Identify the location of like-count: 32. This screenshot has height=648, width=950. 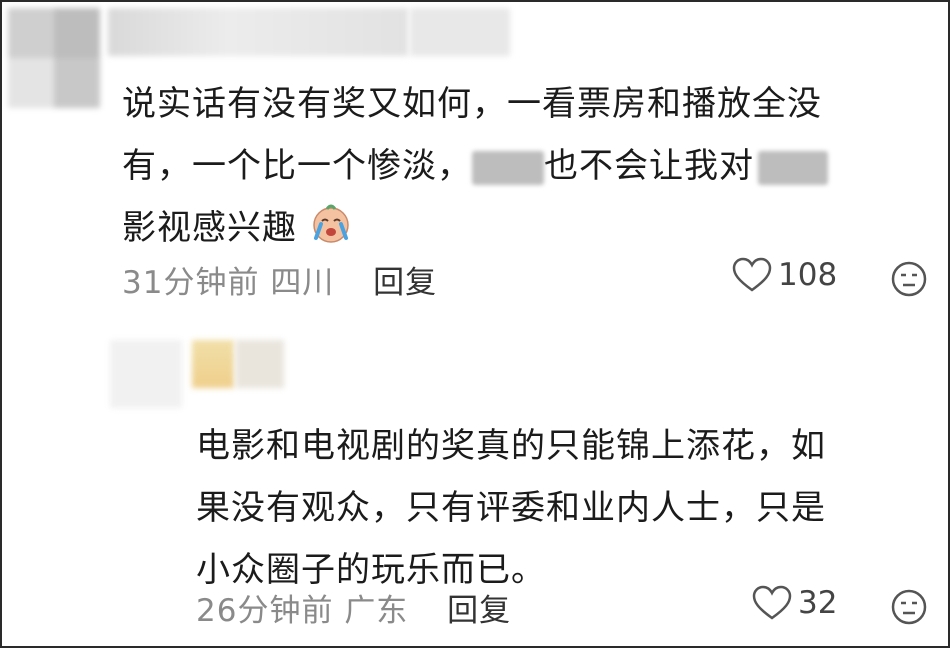
(818, 603).